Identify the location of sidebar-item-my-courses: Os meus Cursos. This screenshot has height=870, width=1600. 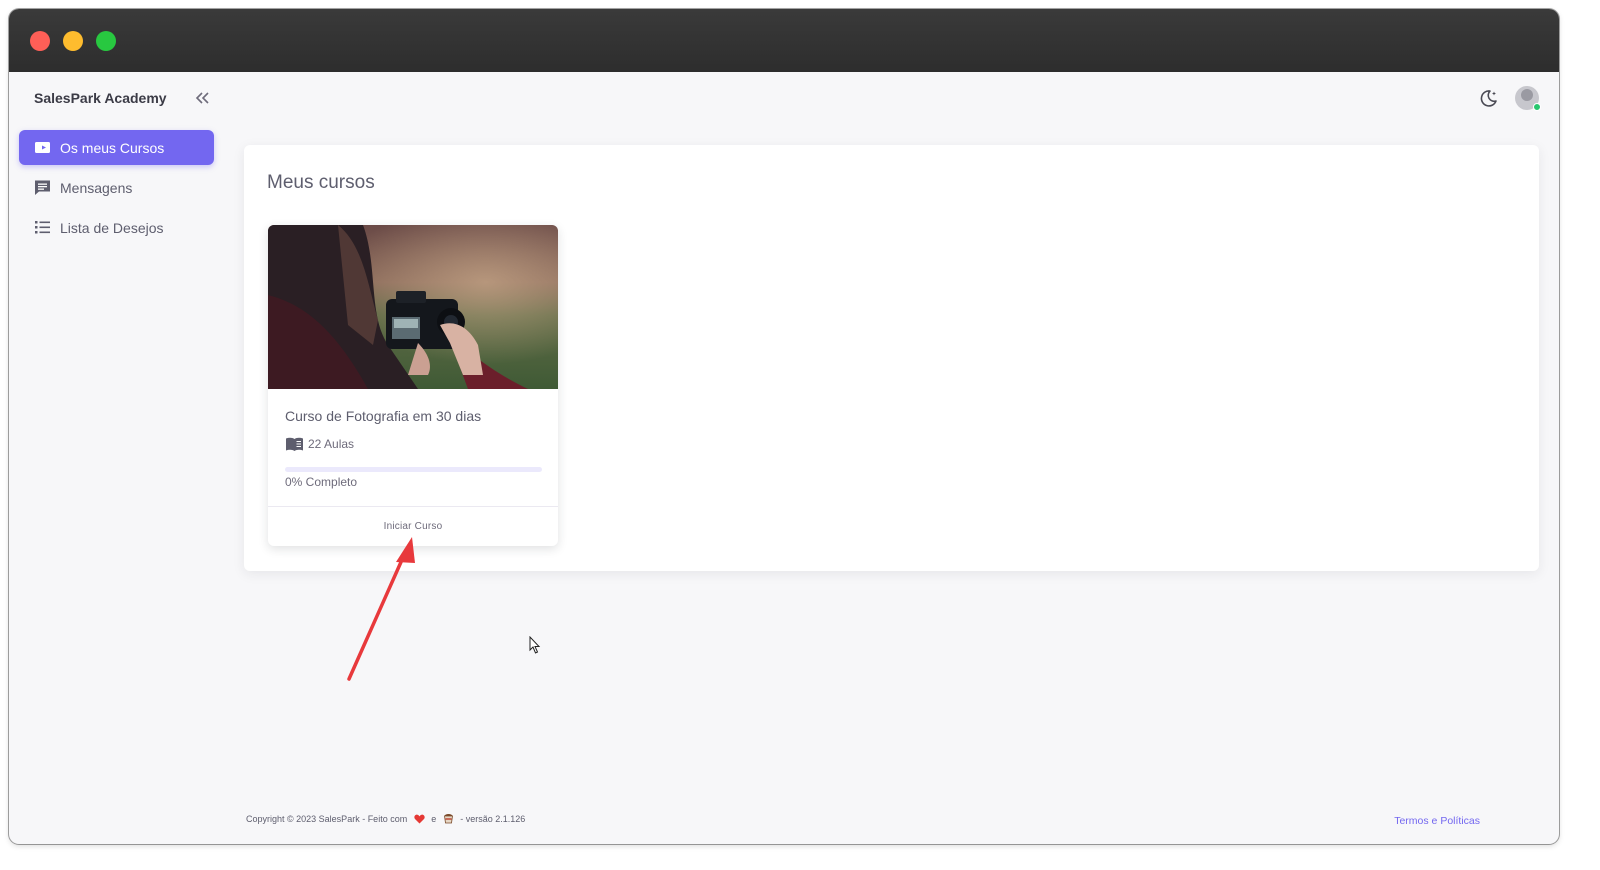
(116, 147).